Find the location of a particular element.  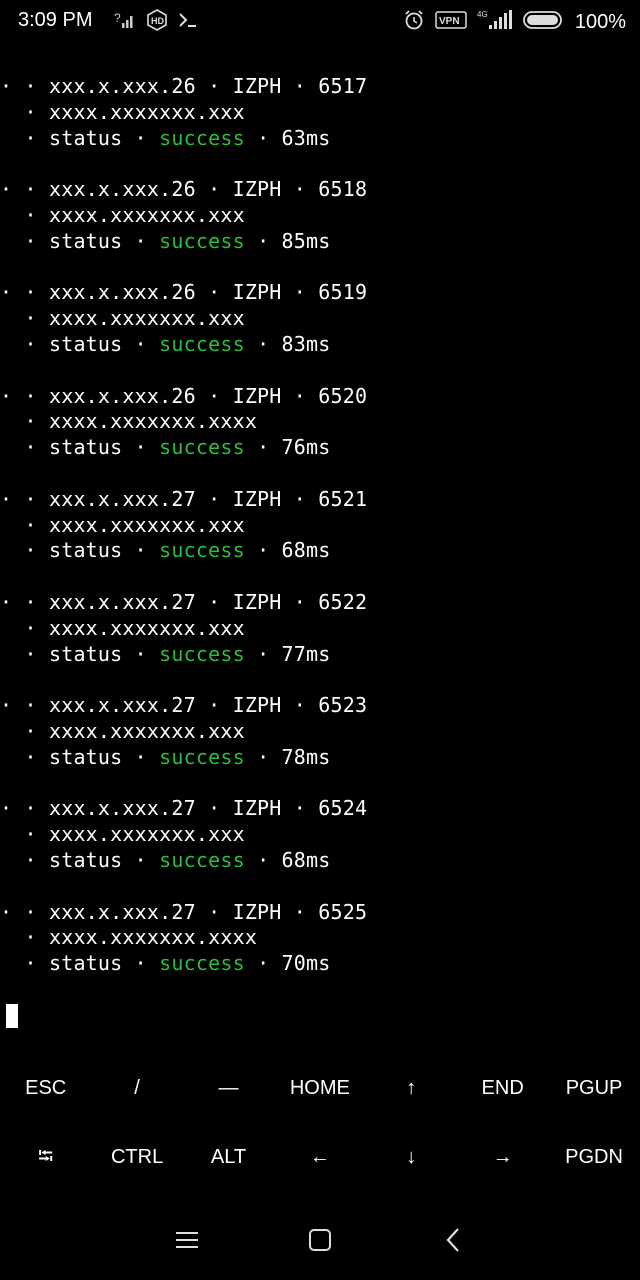

log-line-host: · · xxx.x.xxx.27 · IZPH · 6522 is located at coordinates (184, 601).